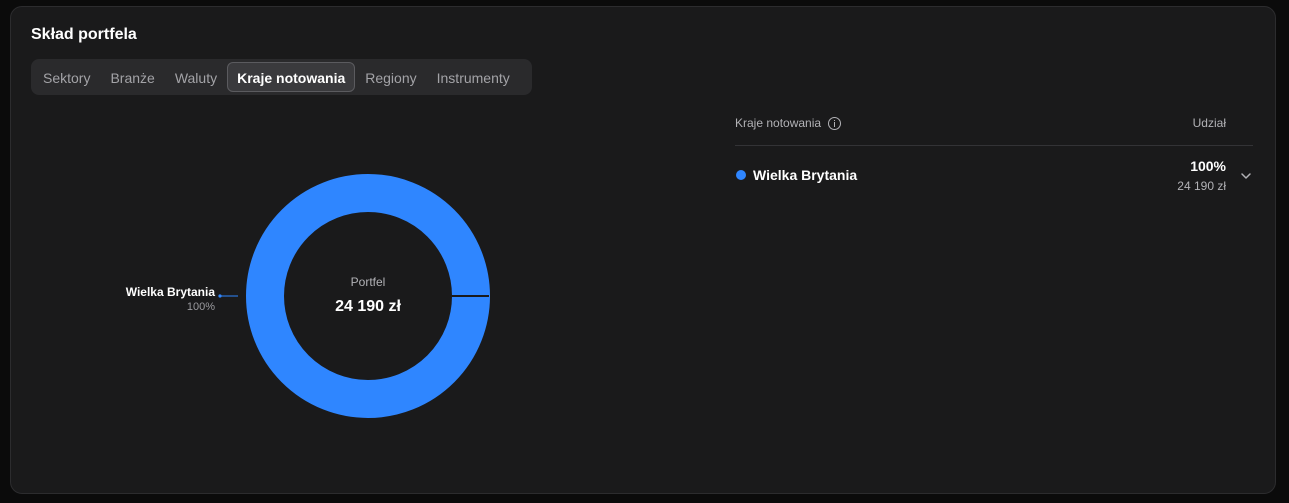  Describe the element at coordinates (1209, 123) in the screenshot. I see `table-header-share: Udział` at that location.